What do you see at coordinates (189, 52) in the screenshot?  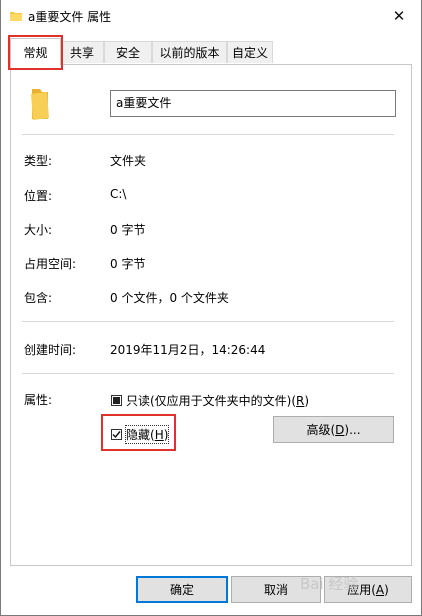 I see `tab-previous-versions: 以前的版本` at bounding box center [189, 52].